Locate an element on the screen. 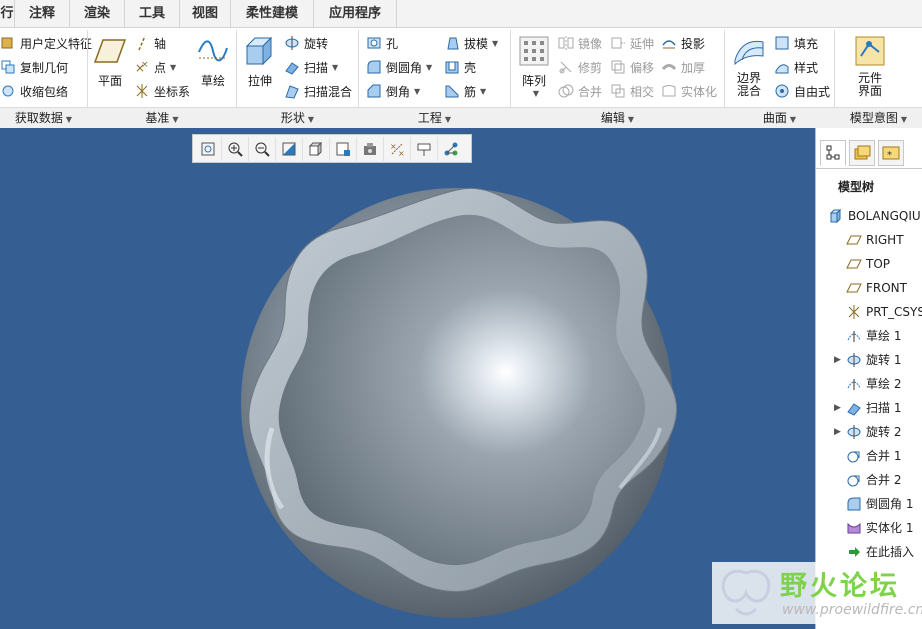  zoom-in-icon is located at coordinates (235, 148).